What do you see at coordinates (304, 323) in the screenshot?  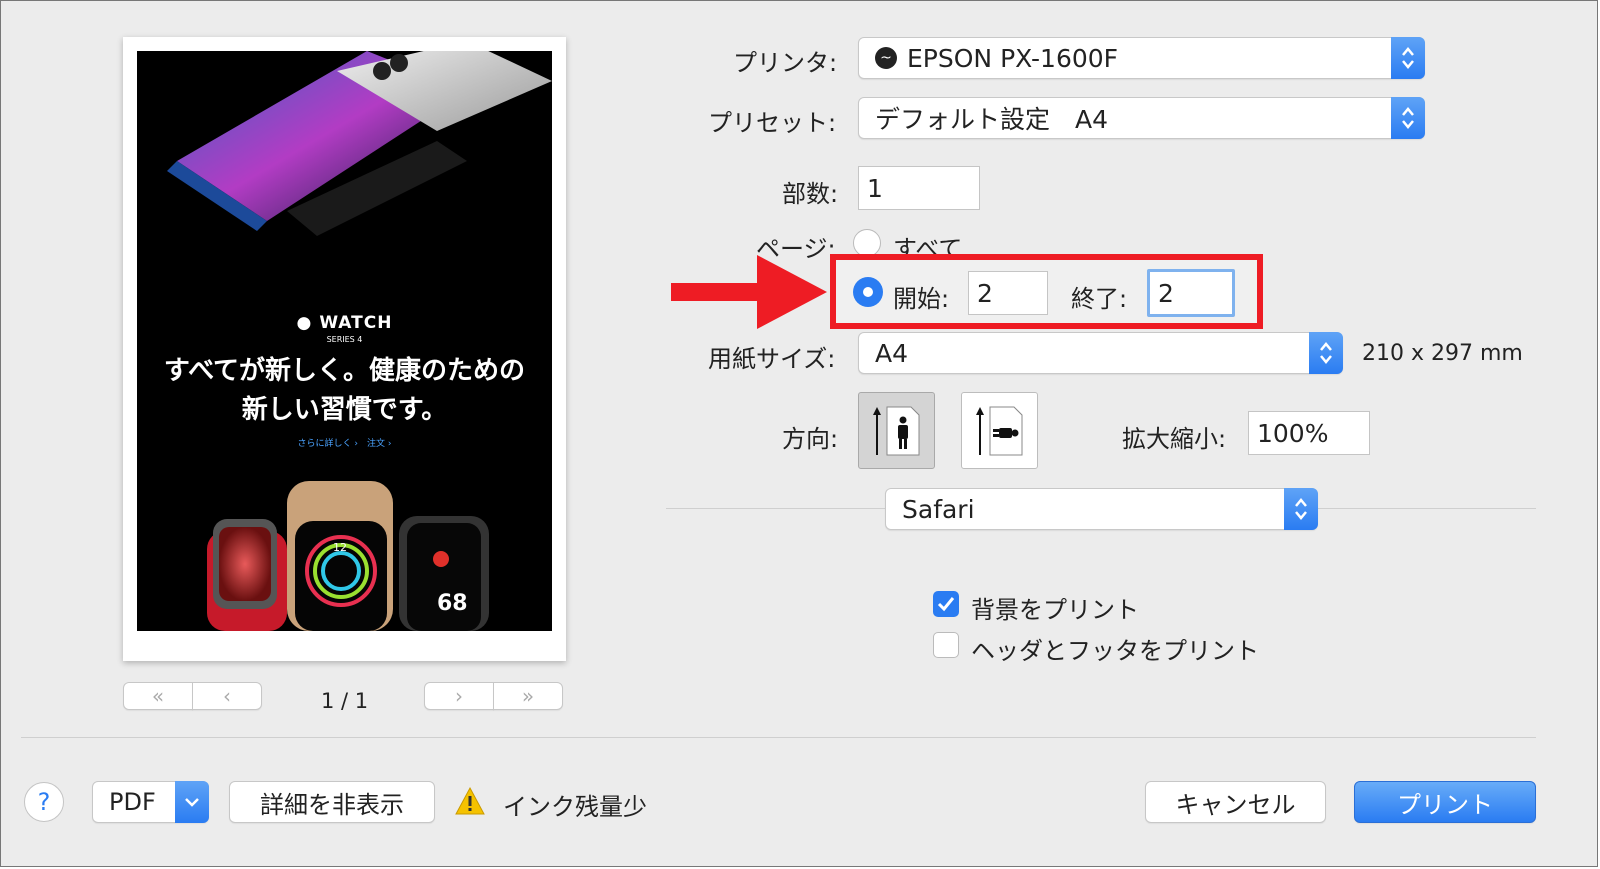 I see `apple-logo-icon: ●` at bounding box center [304, 323].